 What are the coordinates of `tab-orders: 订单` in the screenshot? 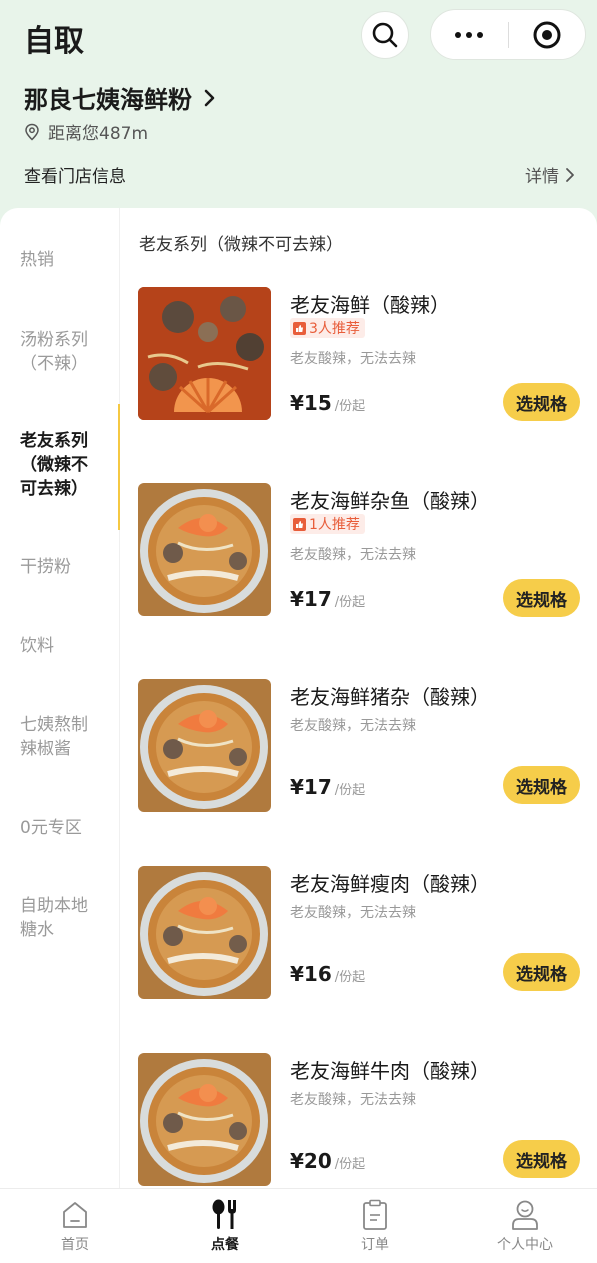 It's located at (375, 1226).